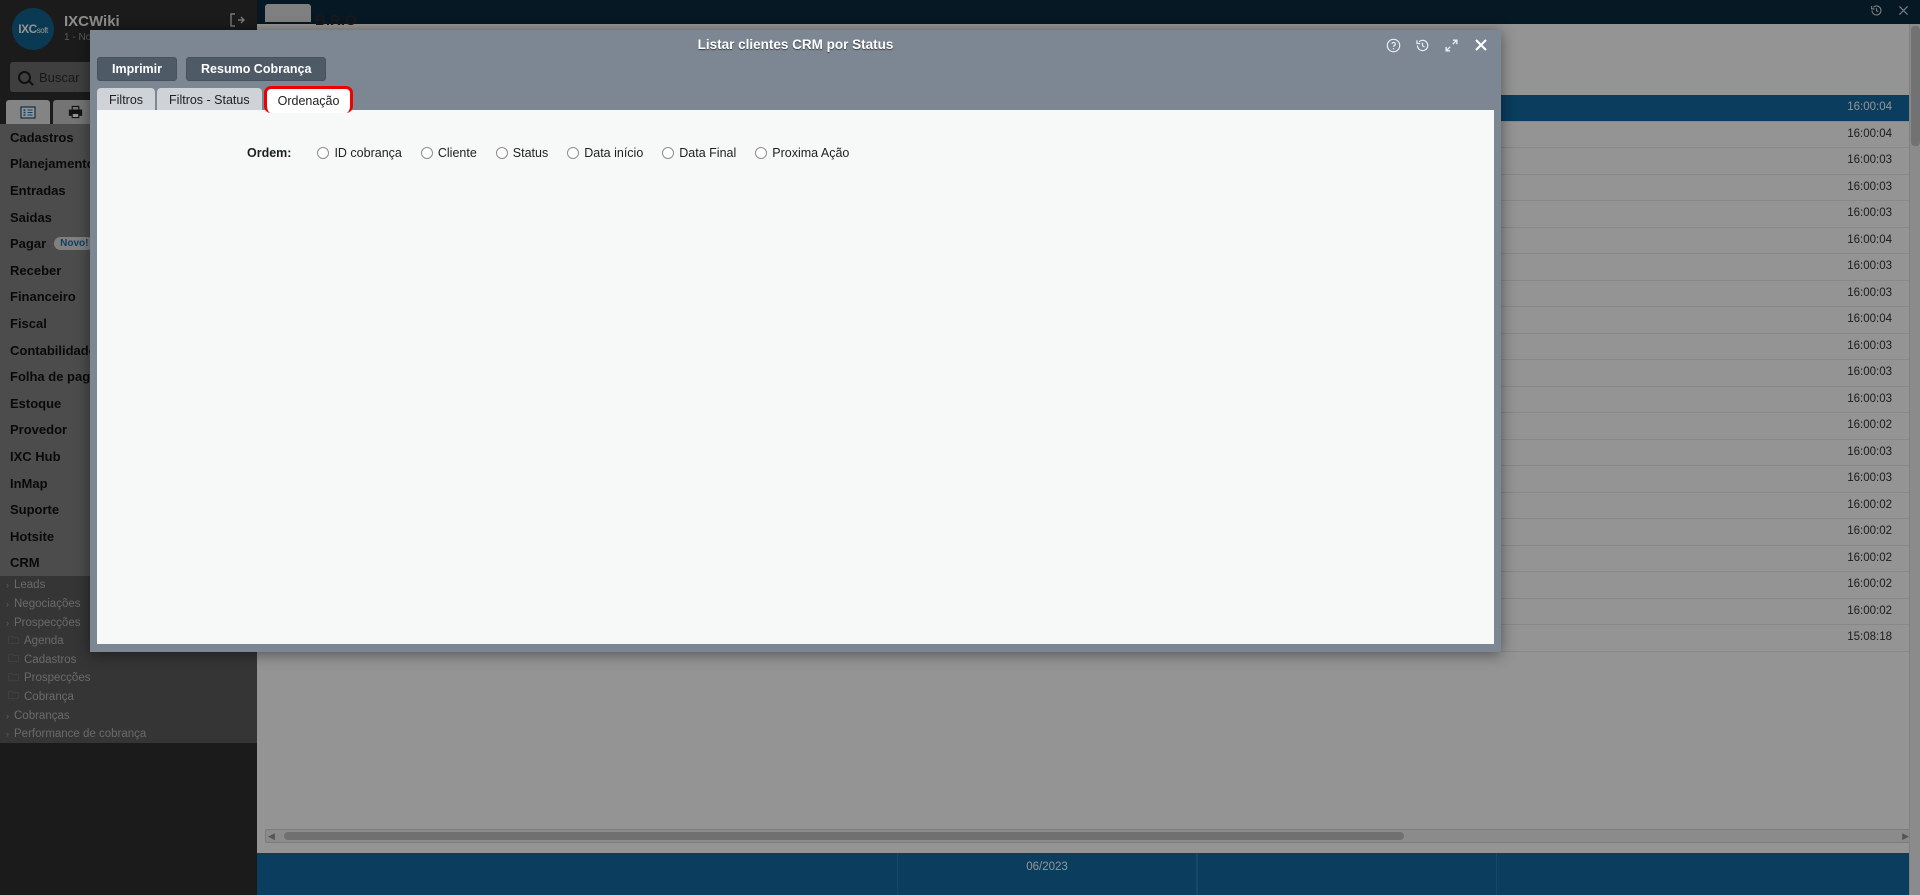 Image resolution: width=1920 pixels, height=895 pixels. I want to click on modal-tabs: Filtros Filtros - Status Ordenação, so click(225, 99).